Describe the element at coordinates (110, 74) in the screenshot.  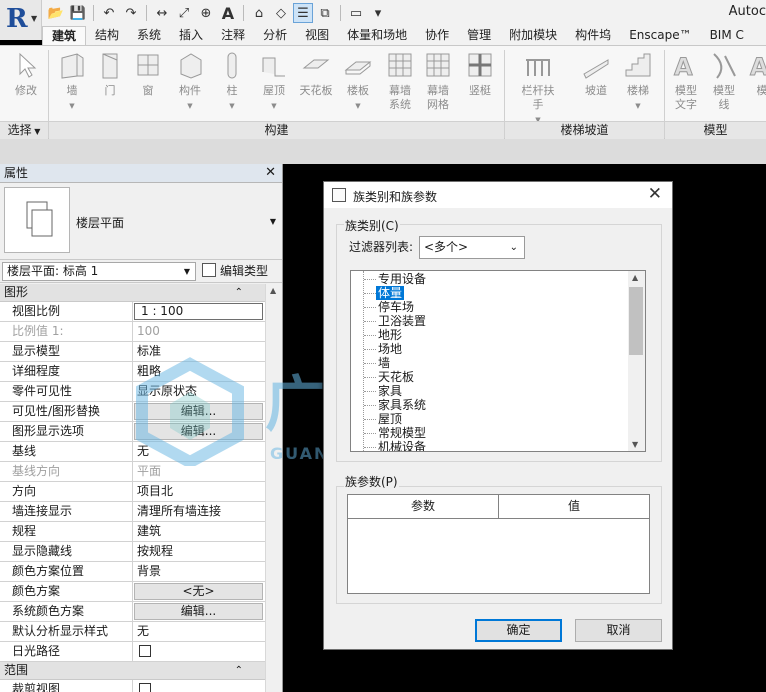
I see `build-tool-1-button: 门` at that location.